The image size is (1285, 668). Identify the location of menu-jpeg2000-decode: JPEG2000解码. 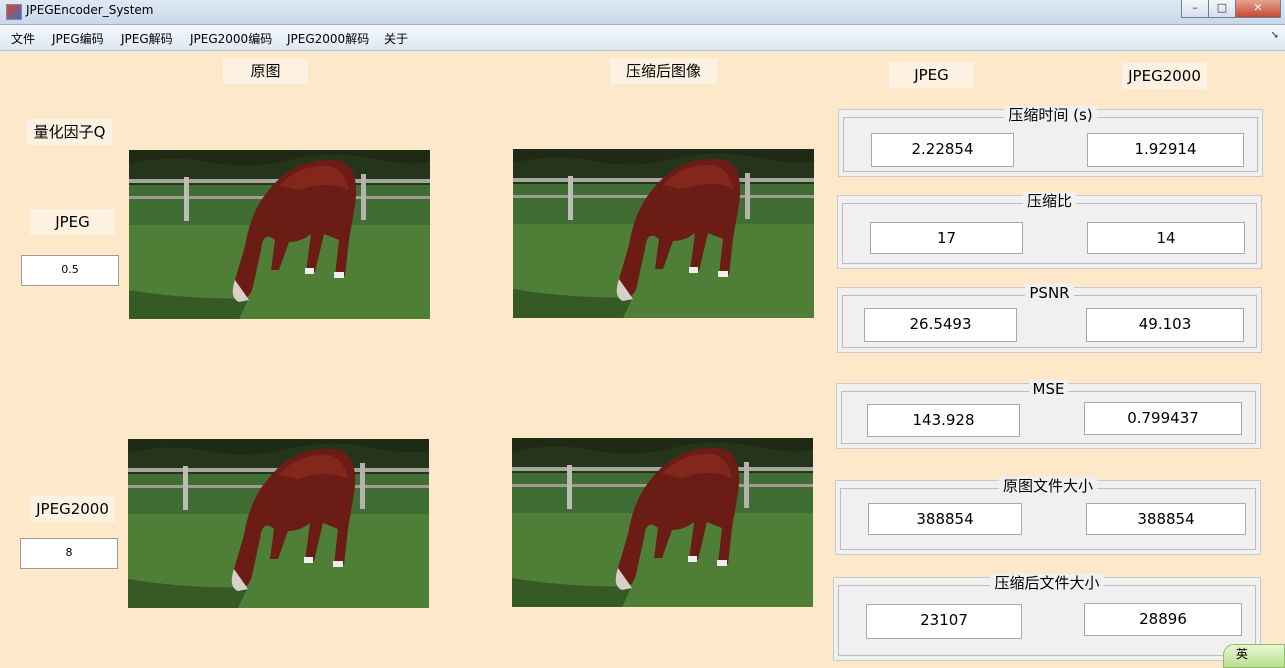
(328, 38).